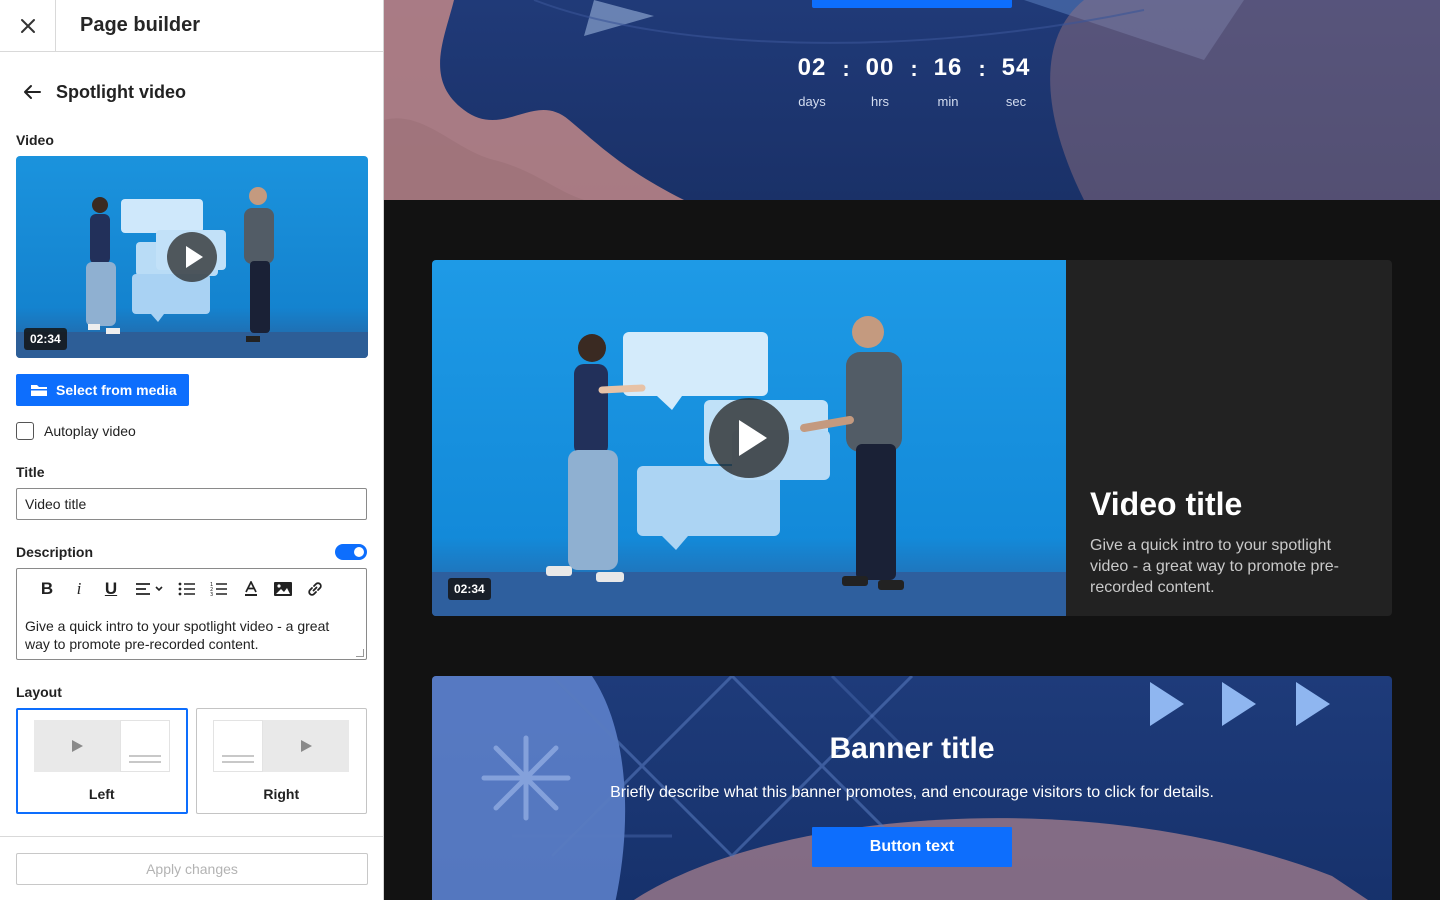 The height and width of the screenshot is (900, 1440). I want to click on video-thumbnail: 02:34, so click(192, 257).